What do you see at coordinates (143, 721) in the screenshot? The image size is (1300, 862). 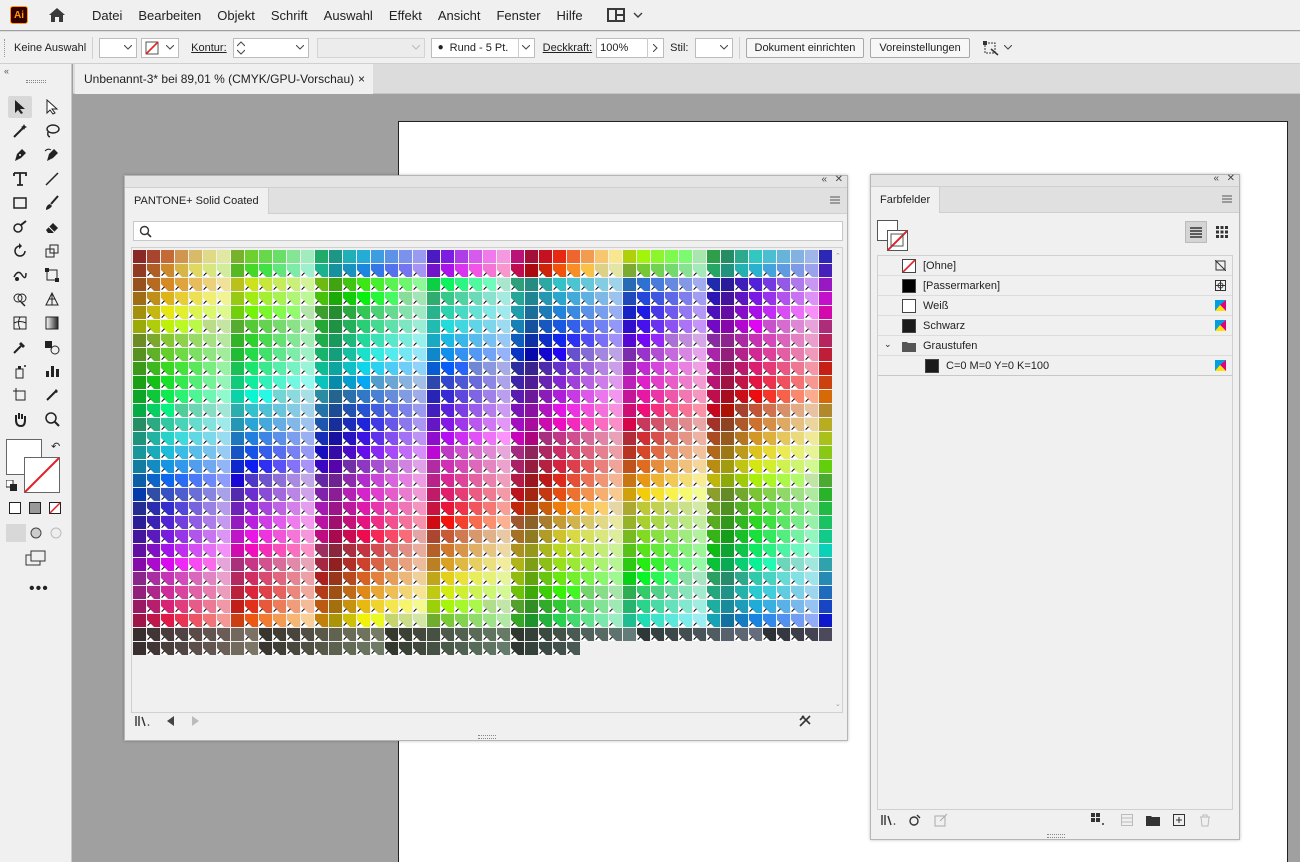 I see `swatch-libraries-menu-icon` at bounding box center [143, 721].